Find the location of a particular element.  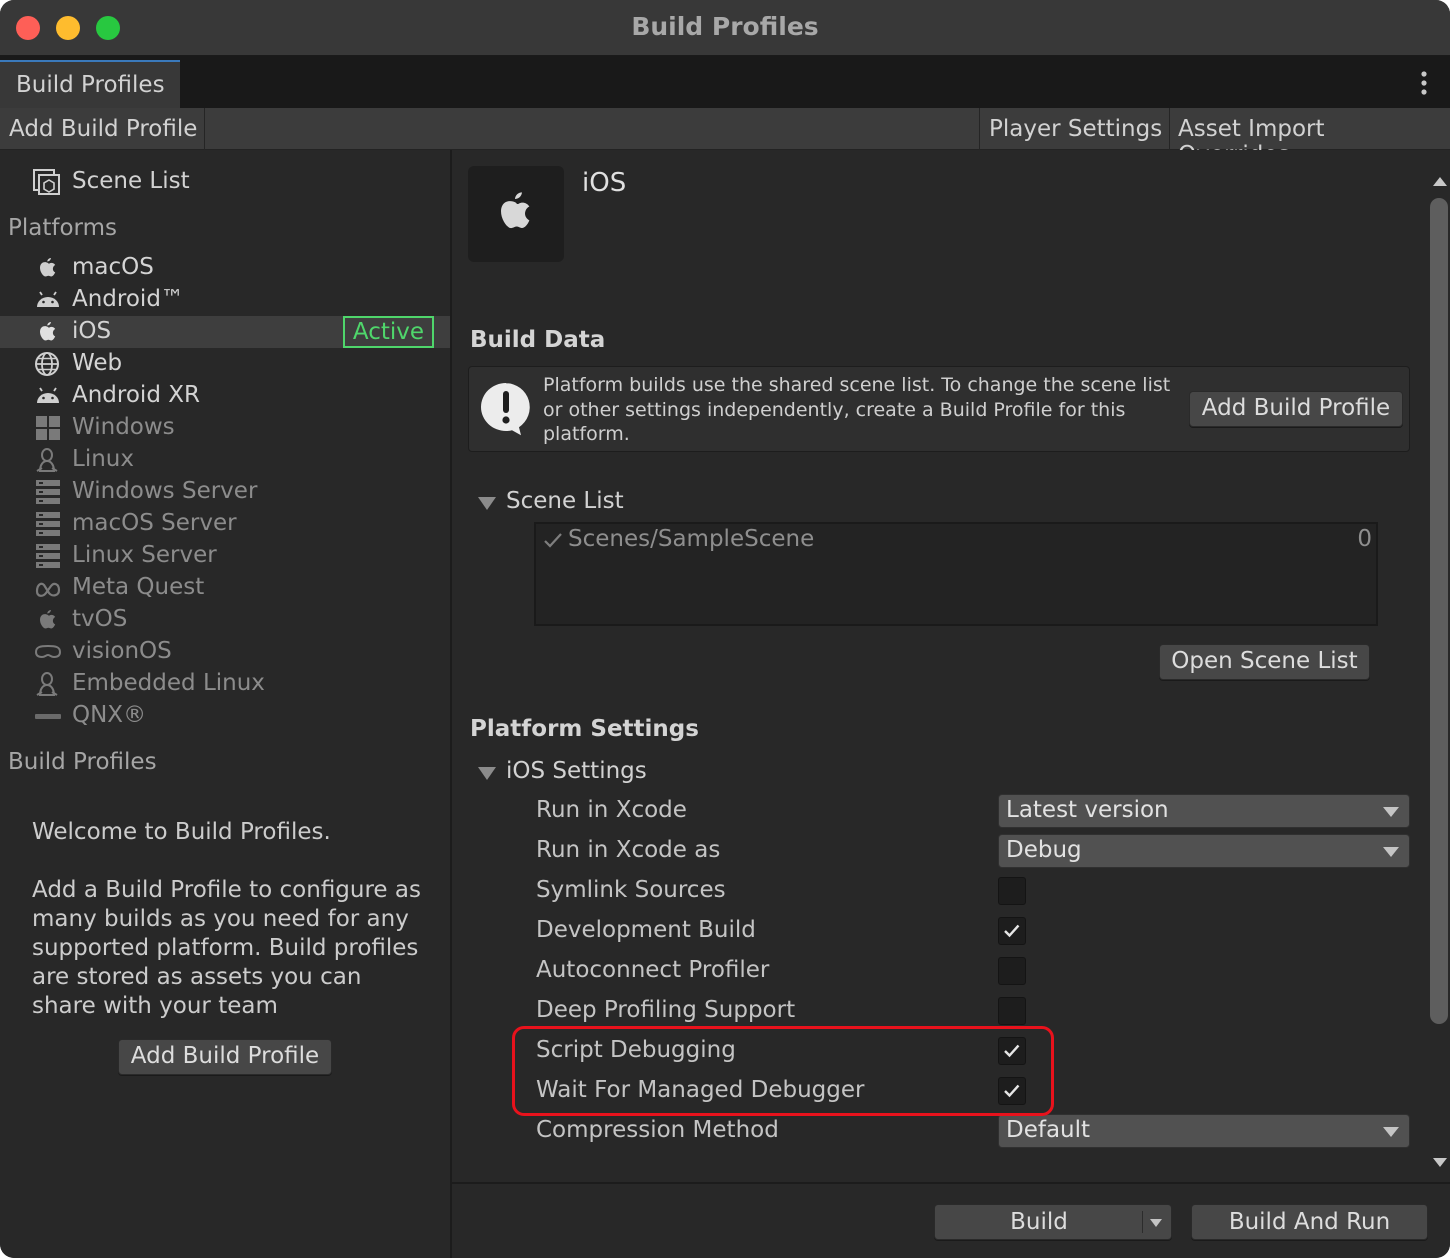

setting-development-build: Development Build is located at coordinates (973, 931).